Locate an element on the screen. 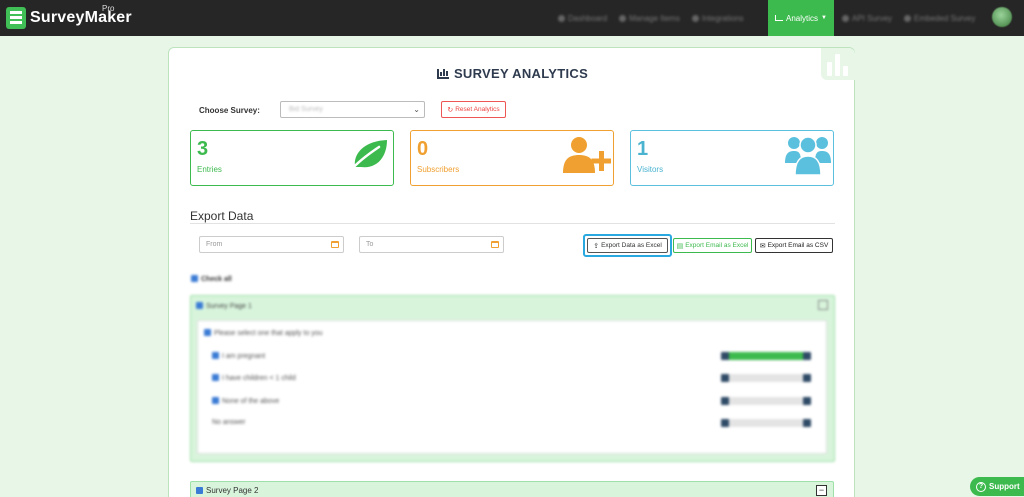 This screenshot has width=1024, height=497. nav-item-manage: Manage Items is located at coordinates (649, 18).